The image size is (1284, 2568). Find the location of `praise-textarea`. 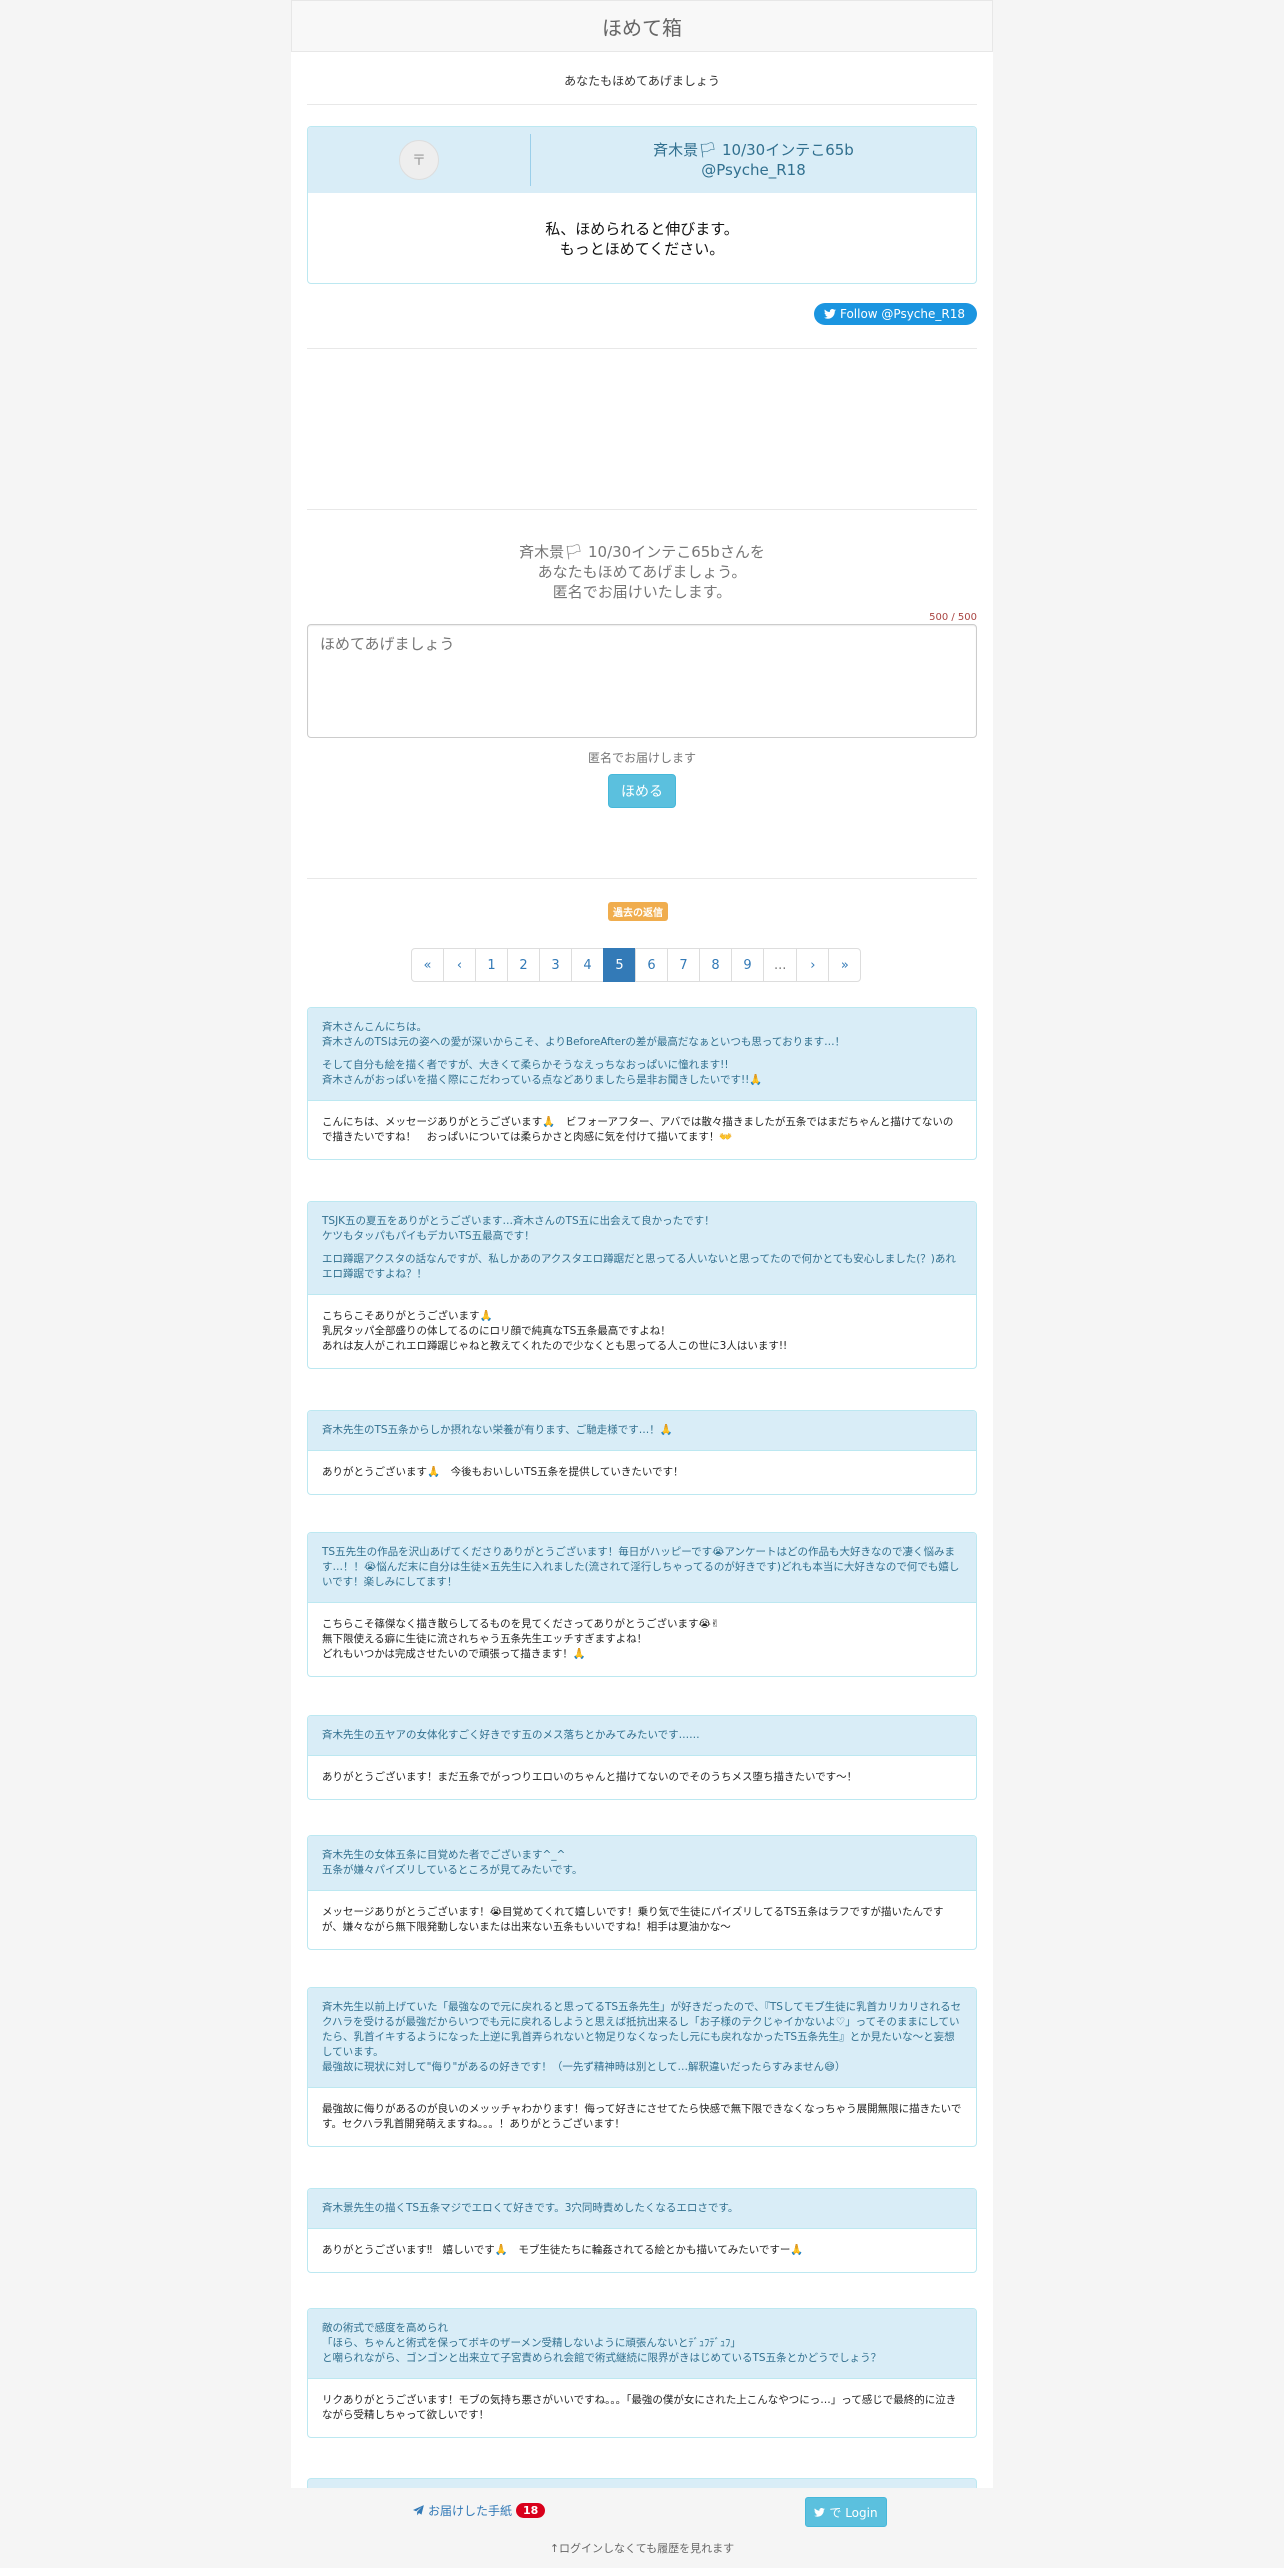

praise-textarea is located at coordinates (642, 681).